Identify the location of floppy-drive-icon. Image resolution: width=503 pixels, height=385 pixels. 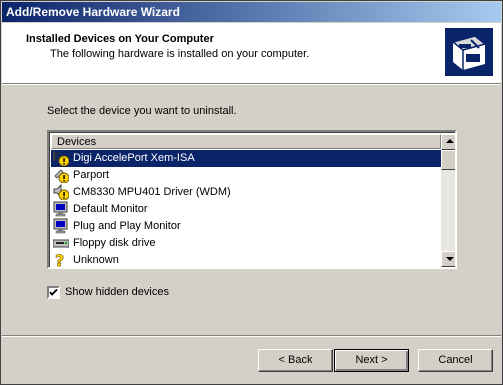
(61, 243).